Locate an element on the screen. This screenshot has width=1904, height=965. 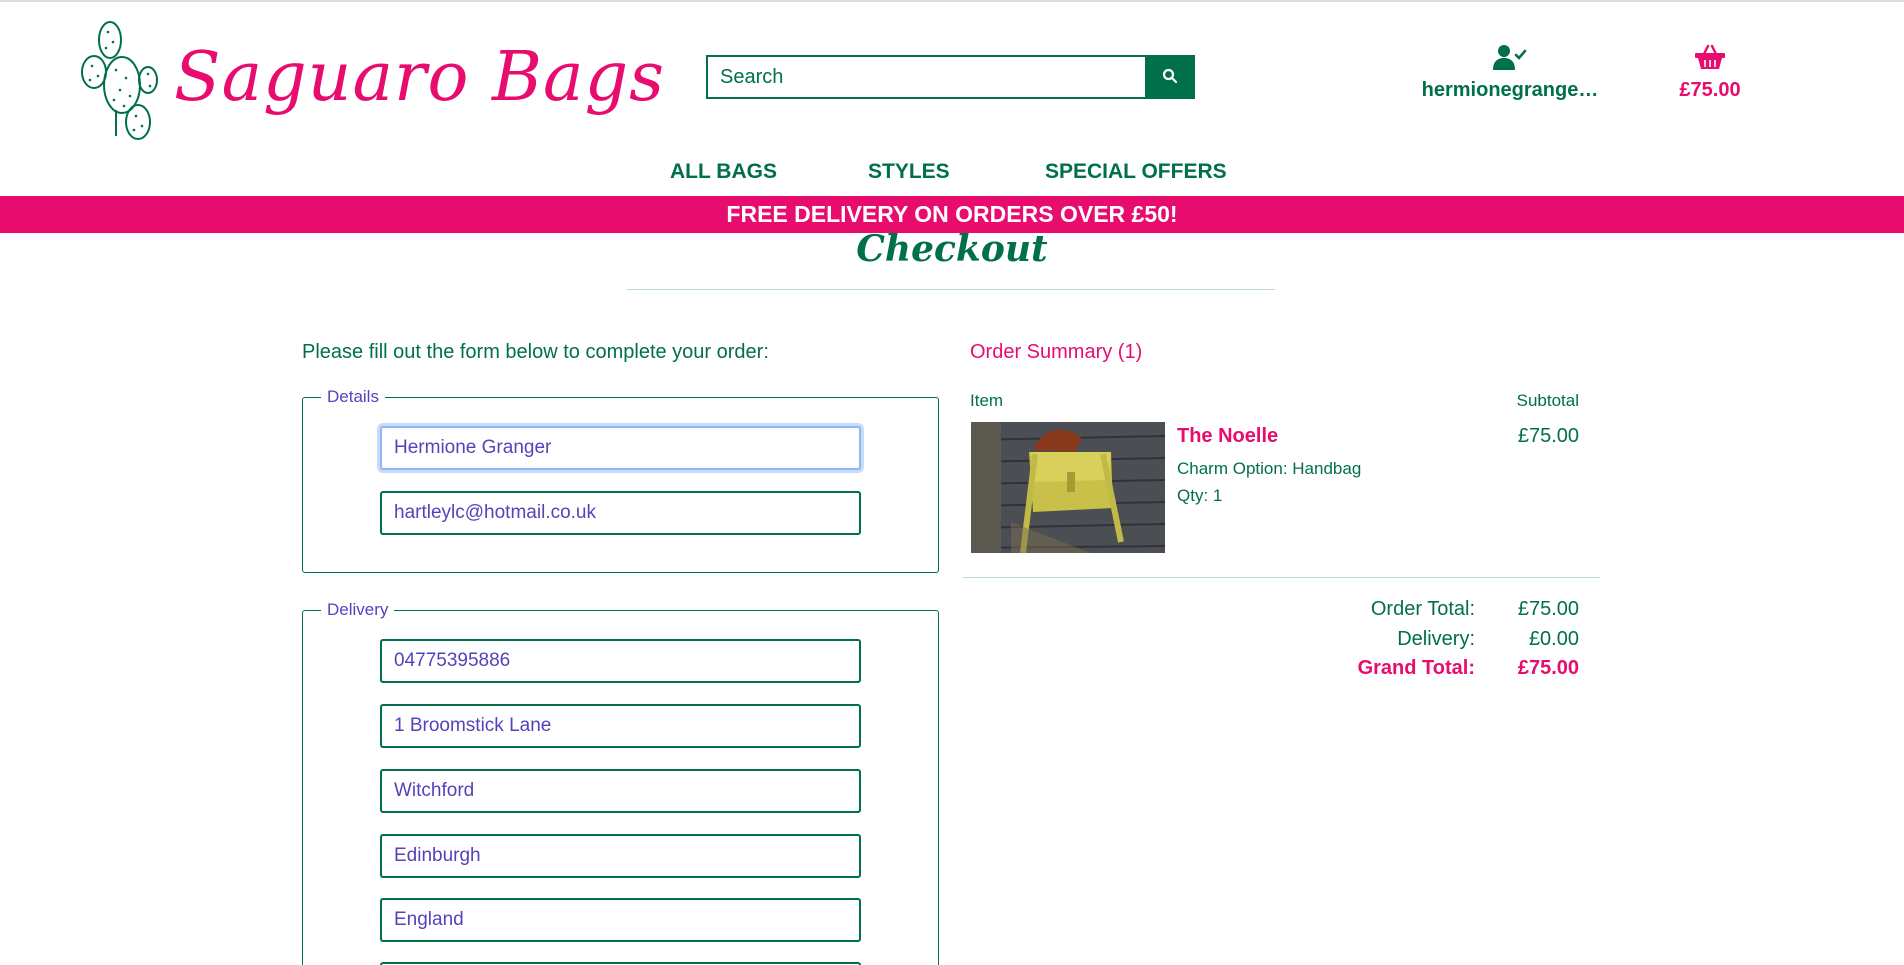
basket-link: £75.00 is located at coordinates (1710, 73).